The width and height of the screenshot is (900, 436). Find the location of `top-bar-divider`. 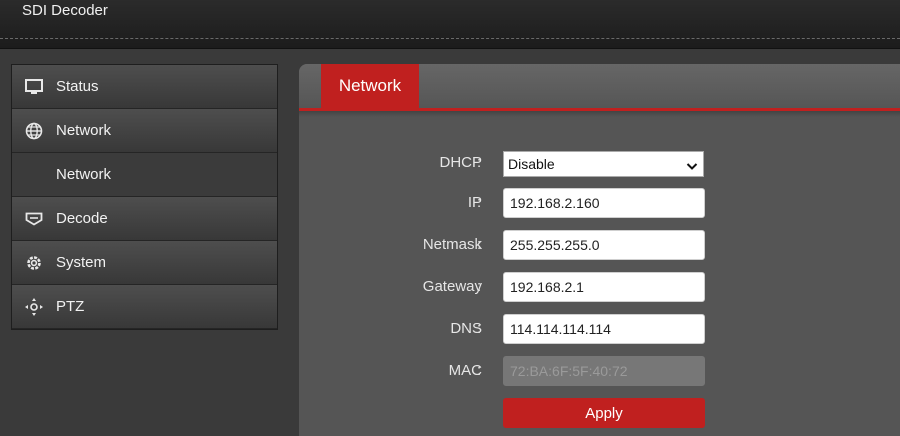

top-bar-divider is located at coordinates (450, 38).